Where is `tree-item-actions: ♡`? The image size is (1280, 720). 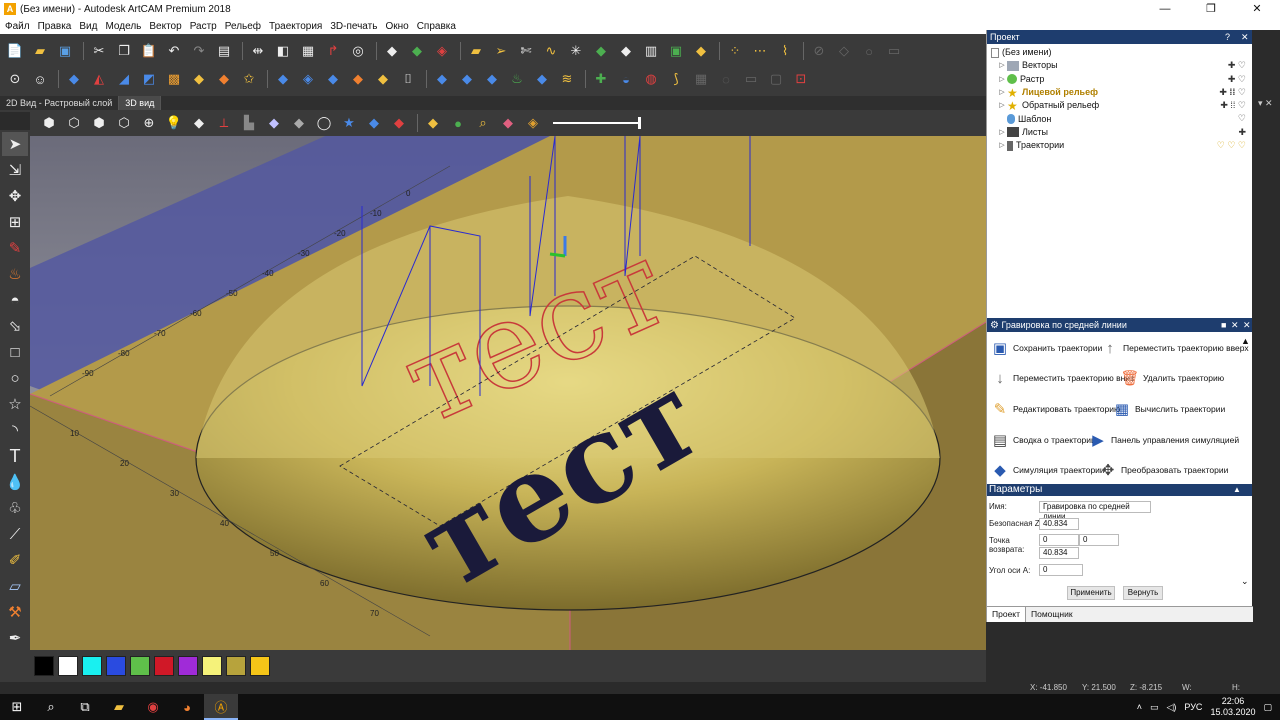
tree-item-actions: ♡ is located at coordinates (1242, 118).